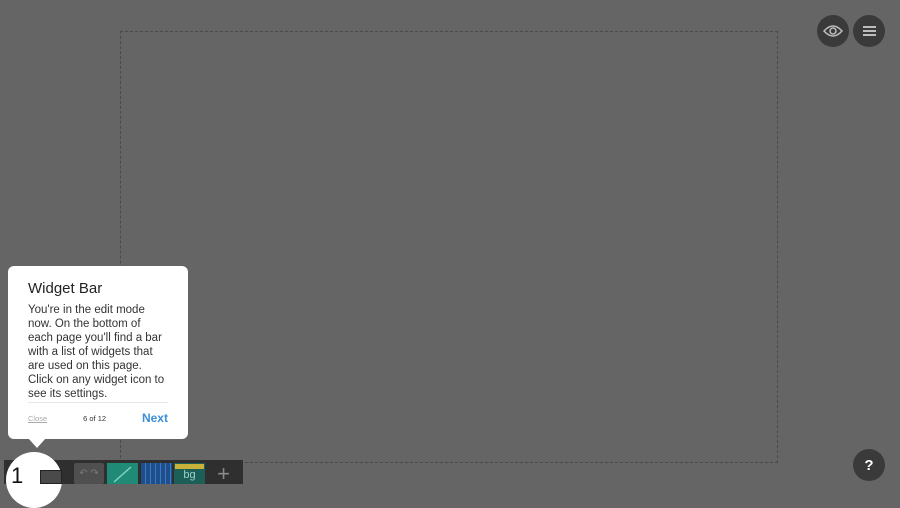  I want to click on help-button: ?, so click(869, 465).